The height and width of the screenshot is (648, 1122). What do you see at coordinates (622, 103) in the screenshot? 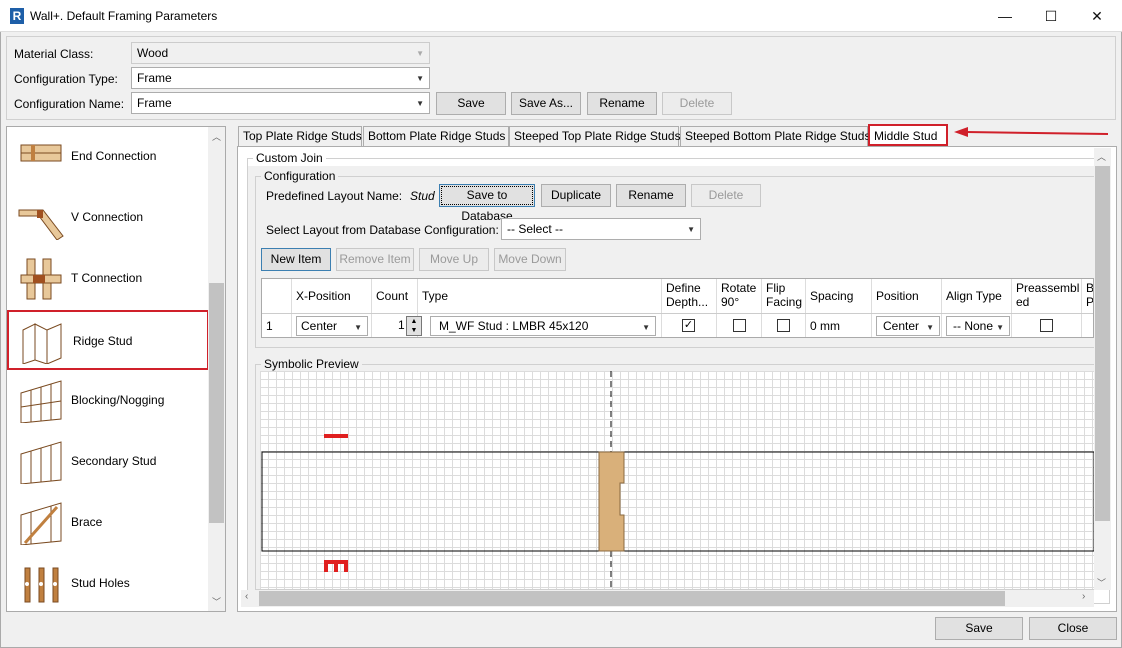
I see `rename-config-button: Rename` at bounding box center [622, 103].